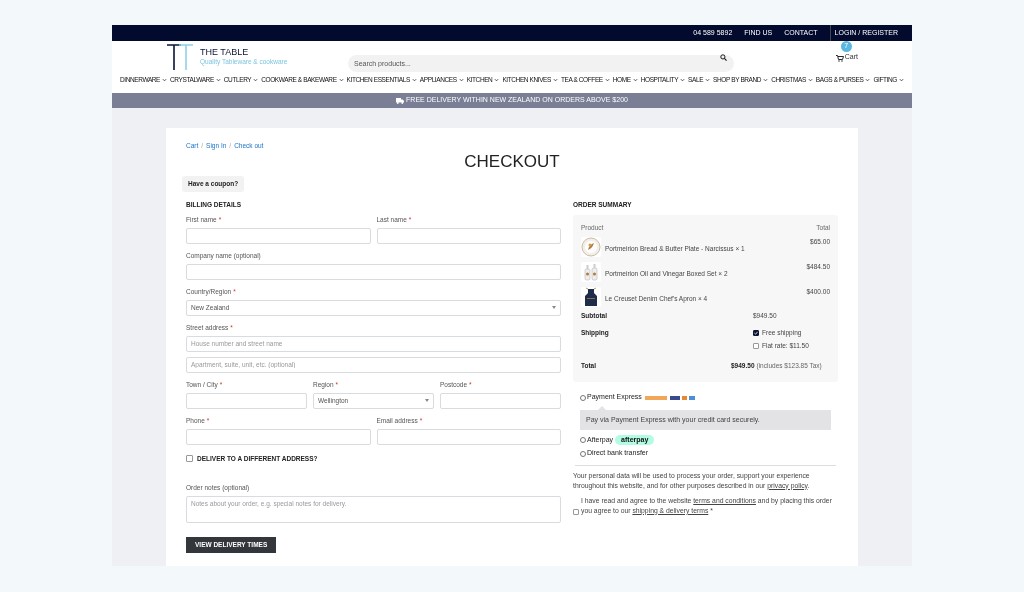 Image resolution: width=1024 pixels, height=592 pixels. I want to click on card-logos-icon, so click(669, 397).